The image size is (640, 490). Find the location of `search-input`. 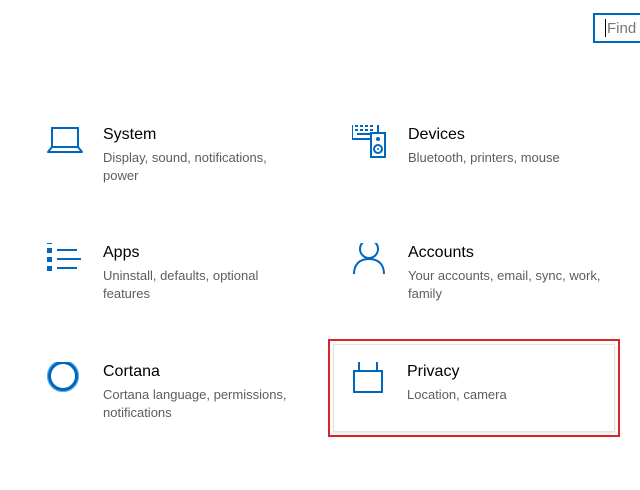

search-input is located at coordinates (623, 28).